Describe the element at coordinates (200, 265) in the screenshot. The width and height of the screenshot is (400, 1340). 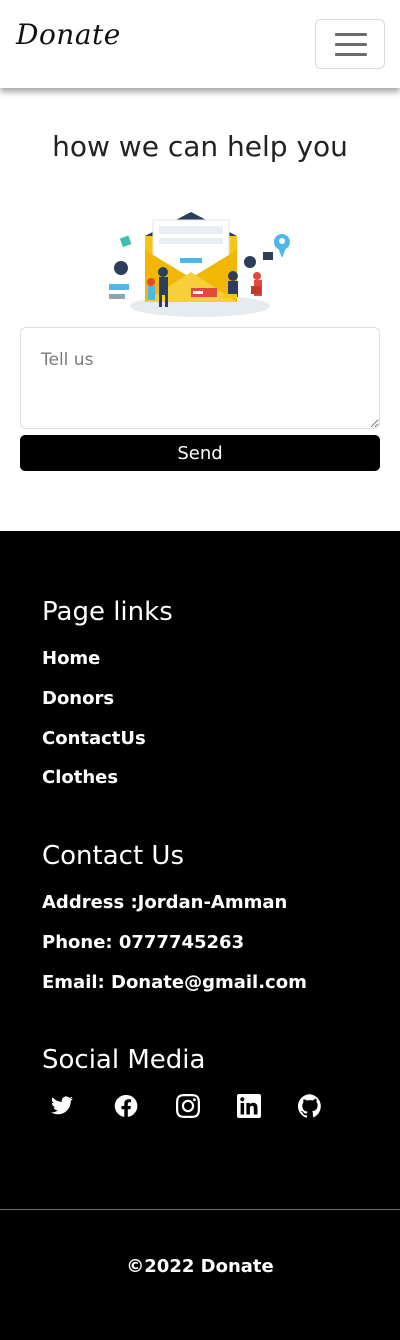
I see `contact-envelope-illustration` at that location.